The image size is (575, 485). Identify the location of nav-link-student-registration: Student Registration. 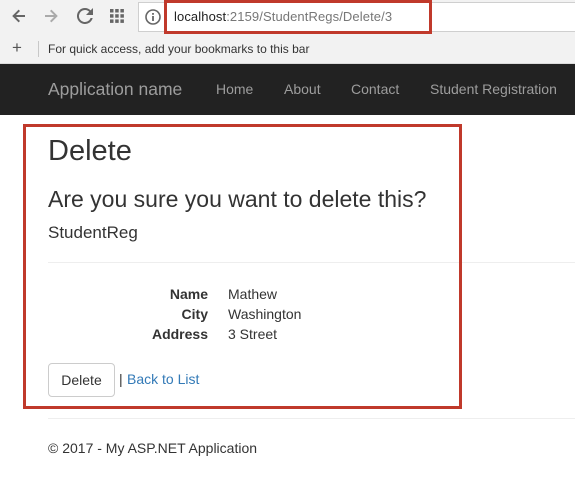
(493, 89).